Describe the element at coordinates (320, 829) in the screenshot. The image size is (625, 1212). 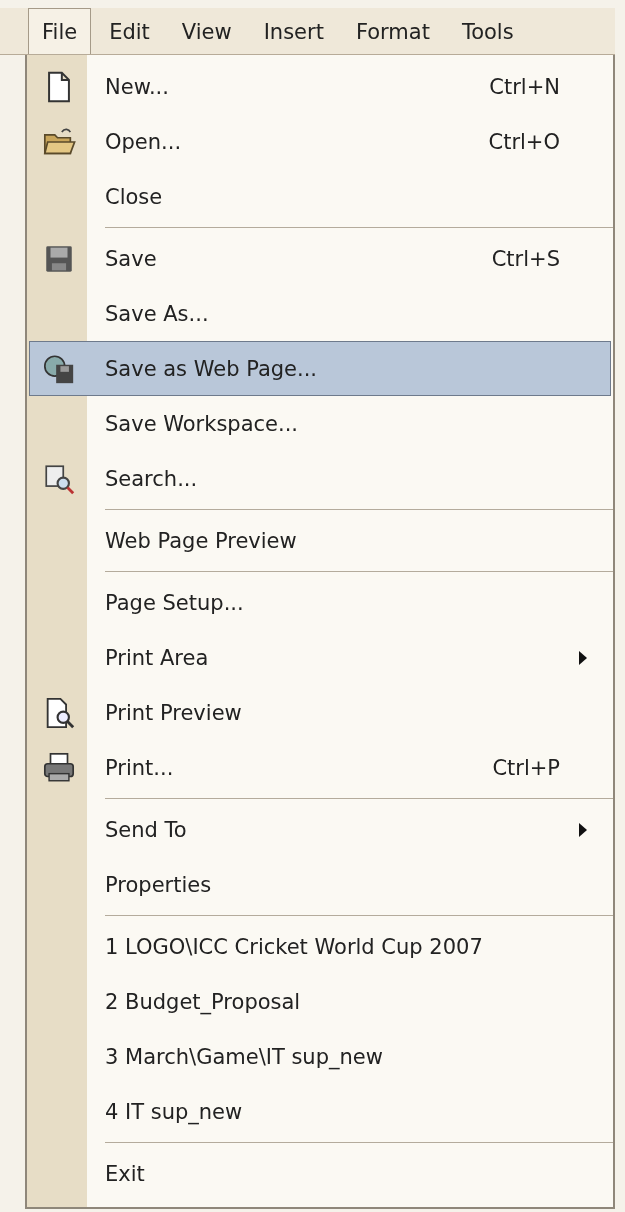
I see `menu-item: Send To` at that location.